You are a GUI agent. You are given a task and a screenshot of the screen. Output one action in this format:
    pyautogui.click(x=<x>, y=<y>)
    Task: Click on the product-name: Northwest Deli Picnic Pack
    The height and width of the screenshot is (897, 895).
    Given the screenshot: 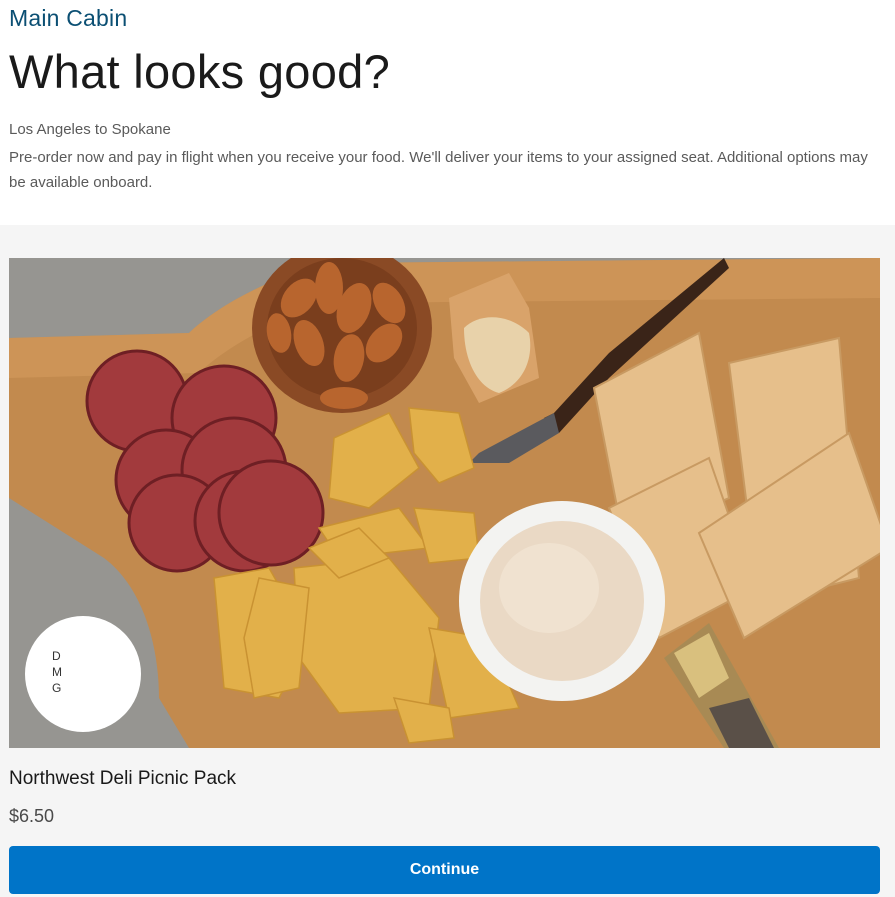 What is the action you would take?
    pyautogui.click(x=122, y=779)
    